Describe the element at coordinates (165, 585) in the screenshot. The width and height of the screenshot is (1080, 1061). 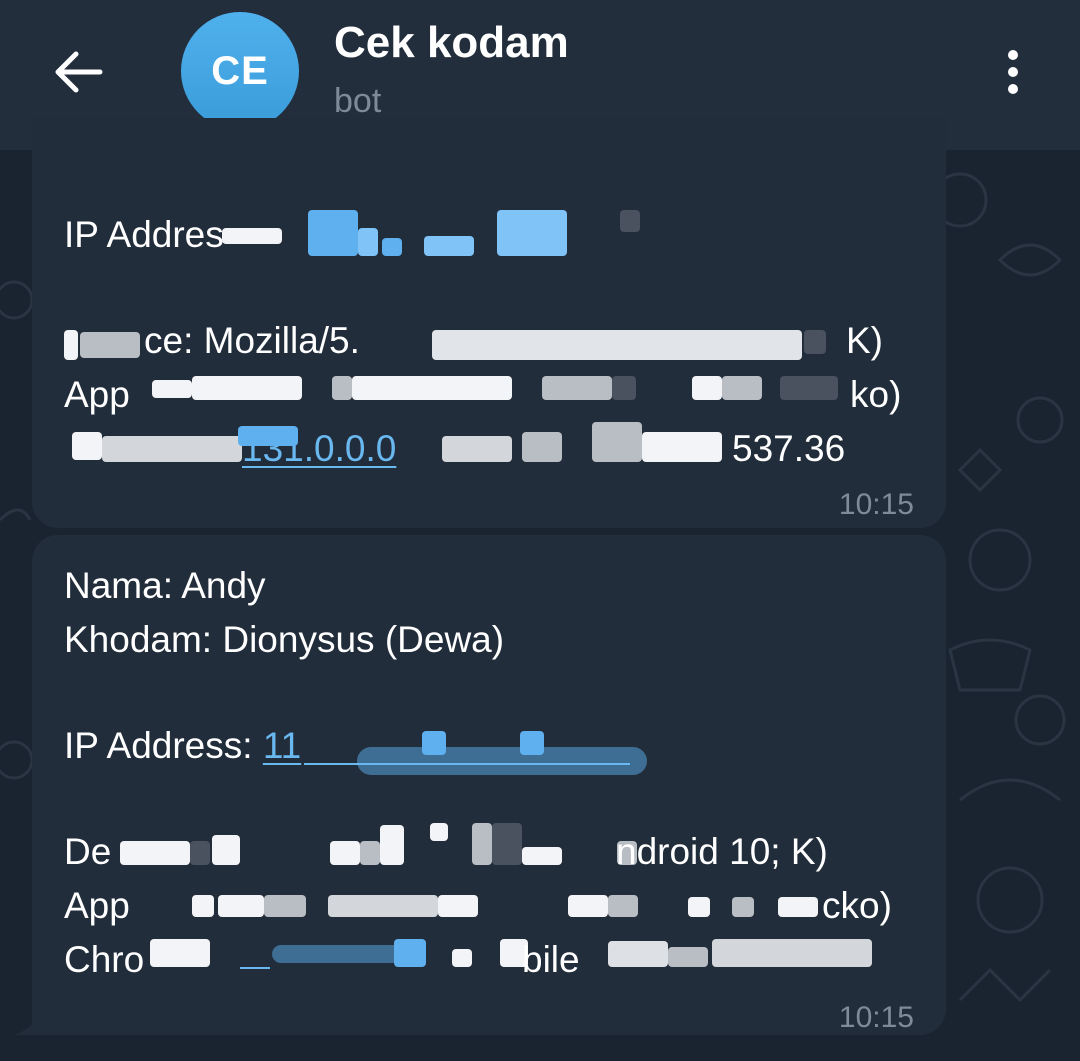
I see `nama-line: Nama: Andy` at that location.